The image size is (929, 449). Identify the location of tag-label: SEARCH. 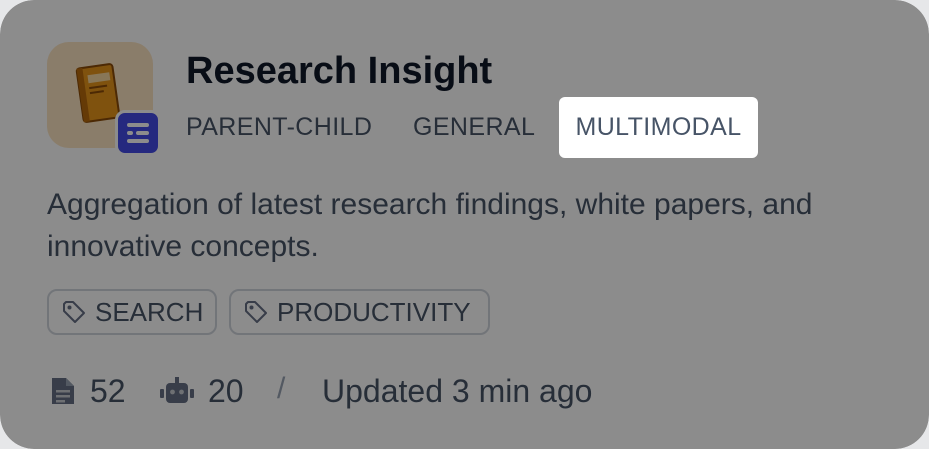
(149, 311).